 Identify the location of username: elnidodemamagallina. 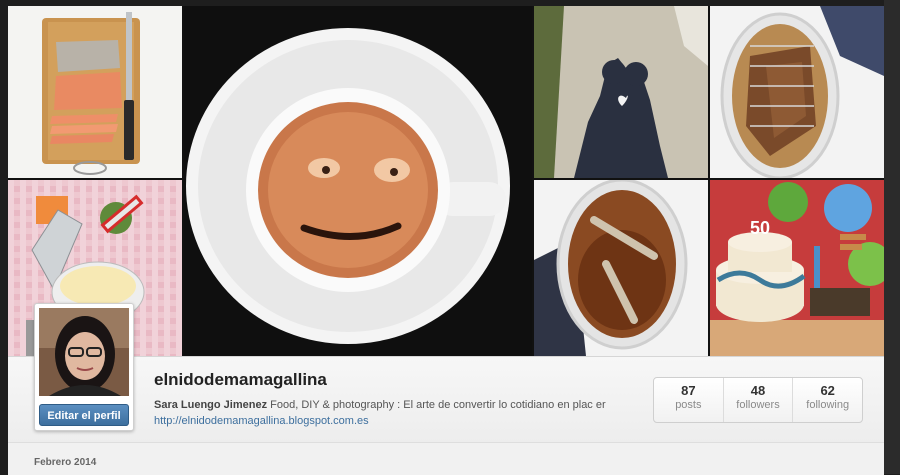
(240, 379).